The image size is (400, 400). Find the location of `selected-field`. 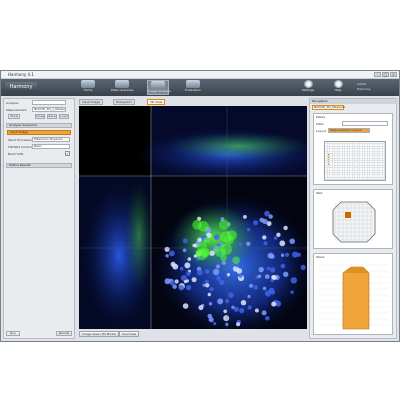

selected-field is located at coordinates (348, 215).